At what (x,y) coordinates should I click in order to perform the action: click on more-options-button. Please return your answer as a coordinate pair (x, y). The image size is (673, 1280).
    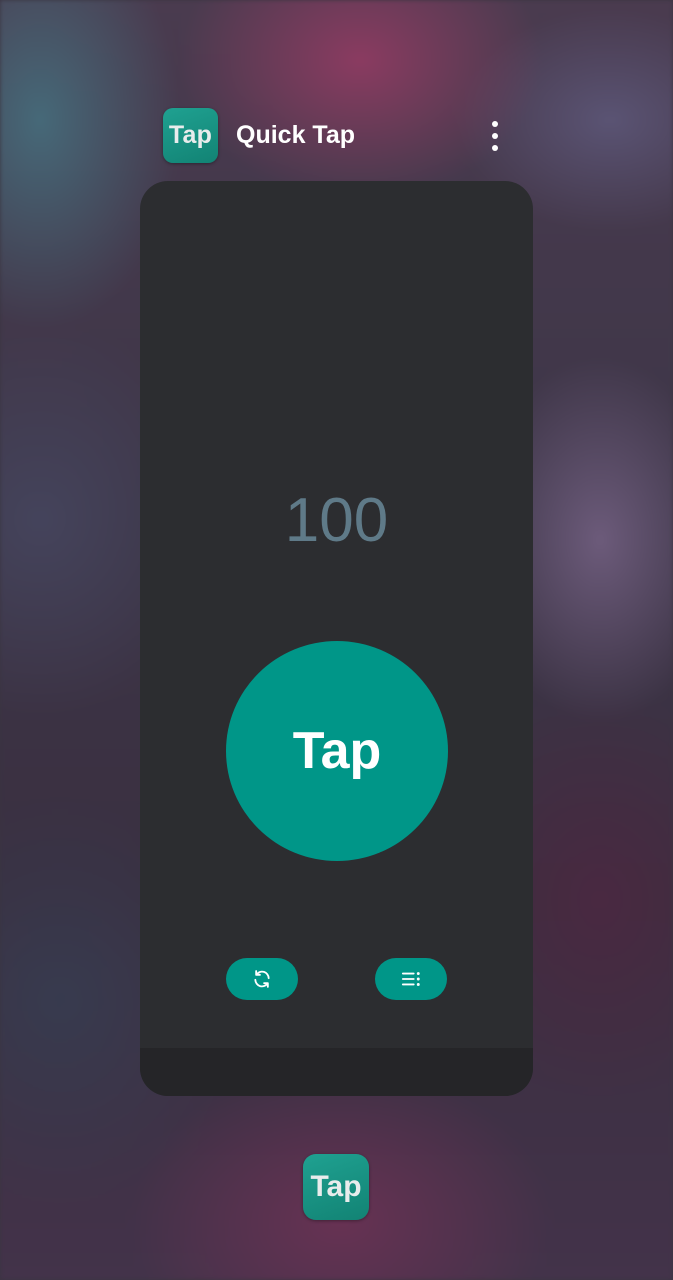
    Looking at the image, I should click on (495, 136).